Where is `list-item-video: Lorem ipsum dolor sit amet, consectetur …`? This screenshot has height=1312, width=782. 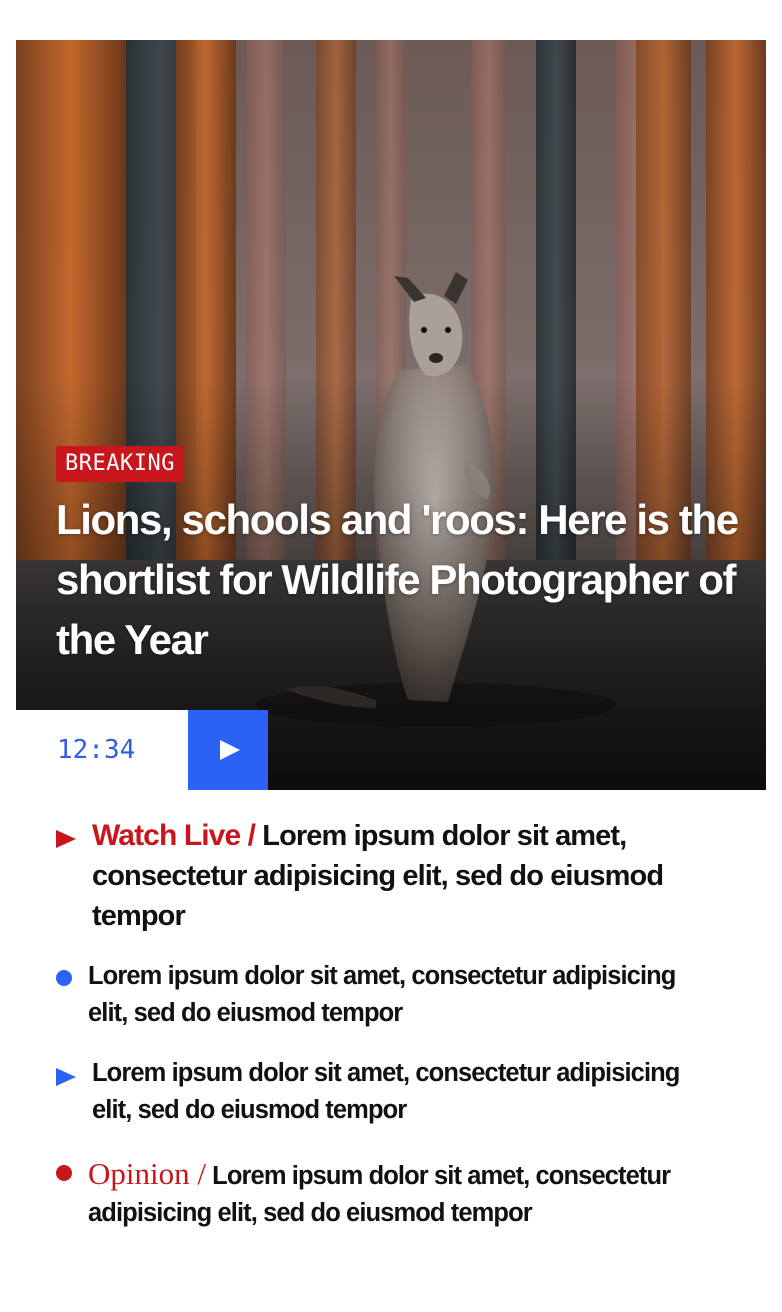 list-item-video: Lorem ipsum dolor sit amet, consectetur … is located at coordinates (396, 1093).